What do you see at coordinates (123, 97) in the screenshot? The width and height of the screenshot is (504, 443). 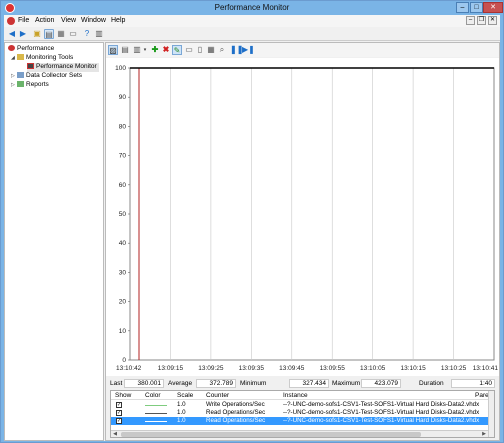 I see `y-tick-label: 90` at bounding box center [123, 97].